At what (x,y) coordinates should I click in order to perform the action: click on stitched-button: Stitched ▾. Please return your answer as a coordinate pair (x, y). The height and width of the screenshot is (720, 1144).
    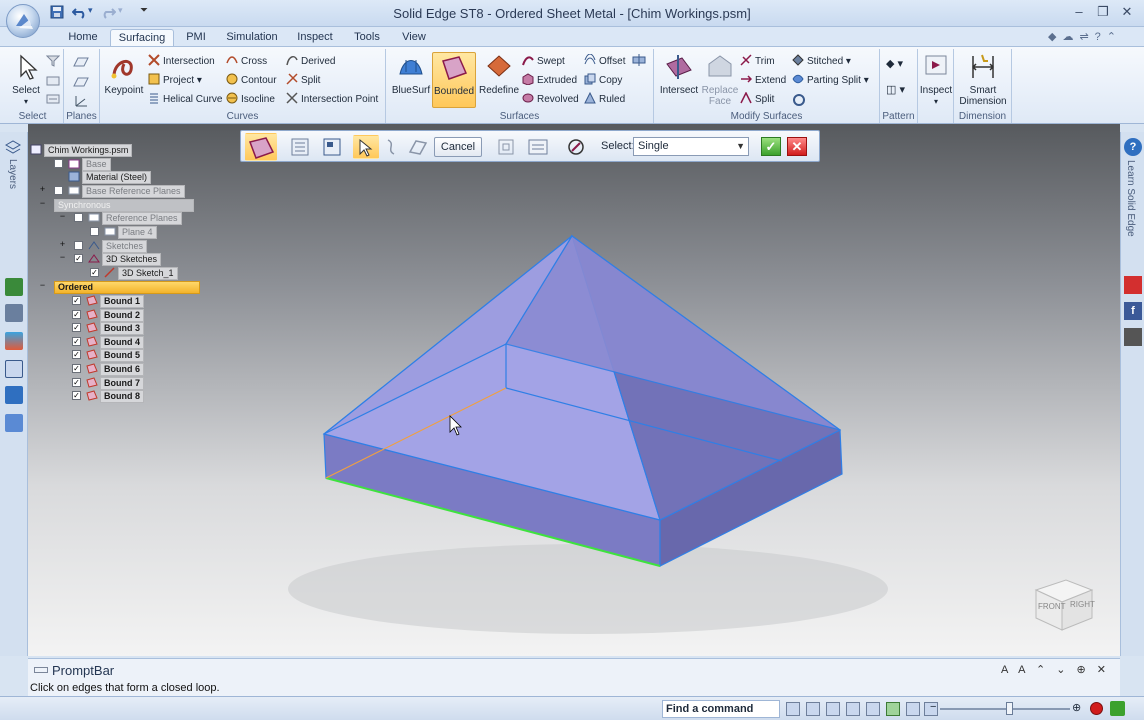
    Looking at the image, I should click on (821, 61).